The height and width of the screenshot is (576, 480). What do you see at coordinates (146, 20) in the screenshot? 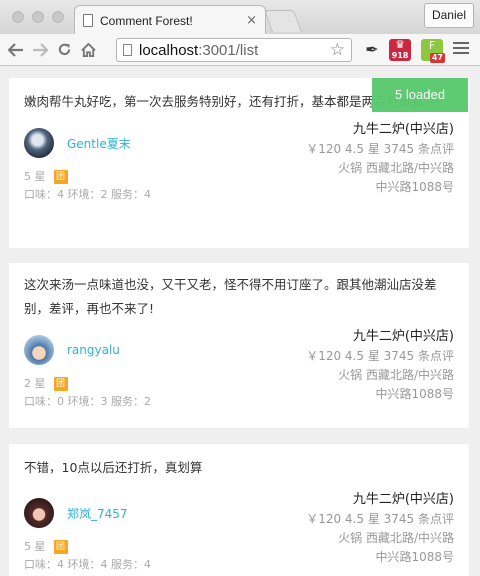
I see `tab-title: Comment Forest!` at bounding box center [146, 20].